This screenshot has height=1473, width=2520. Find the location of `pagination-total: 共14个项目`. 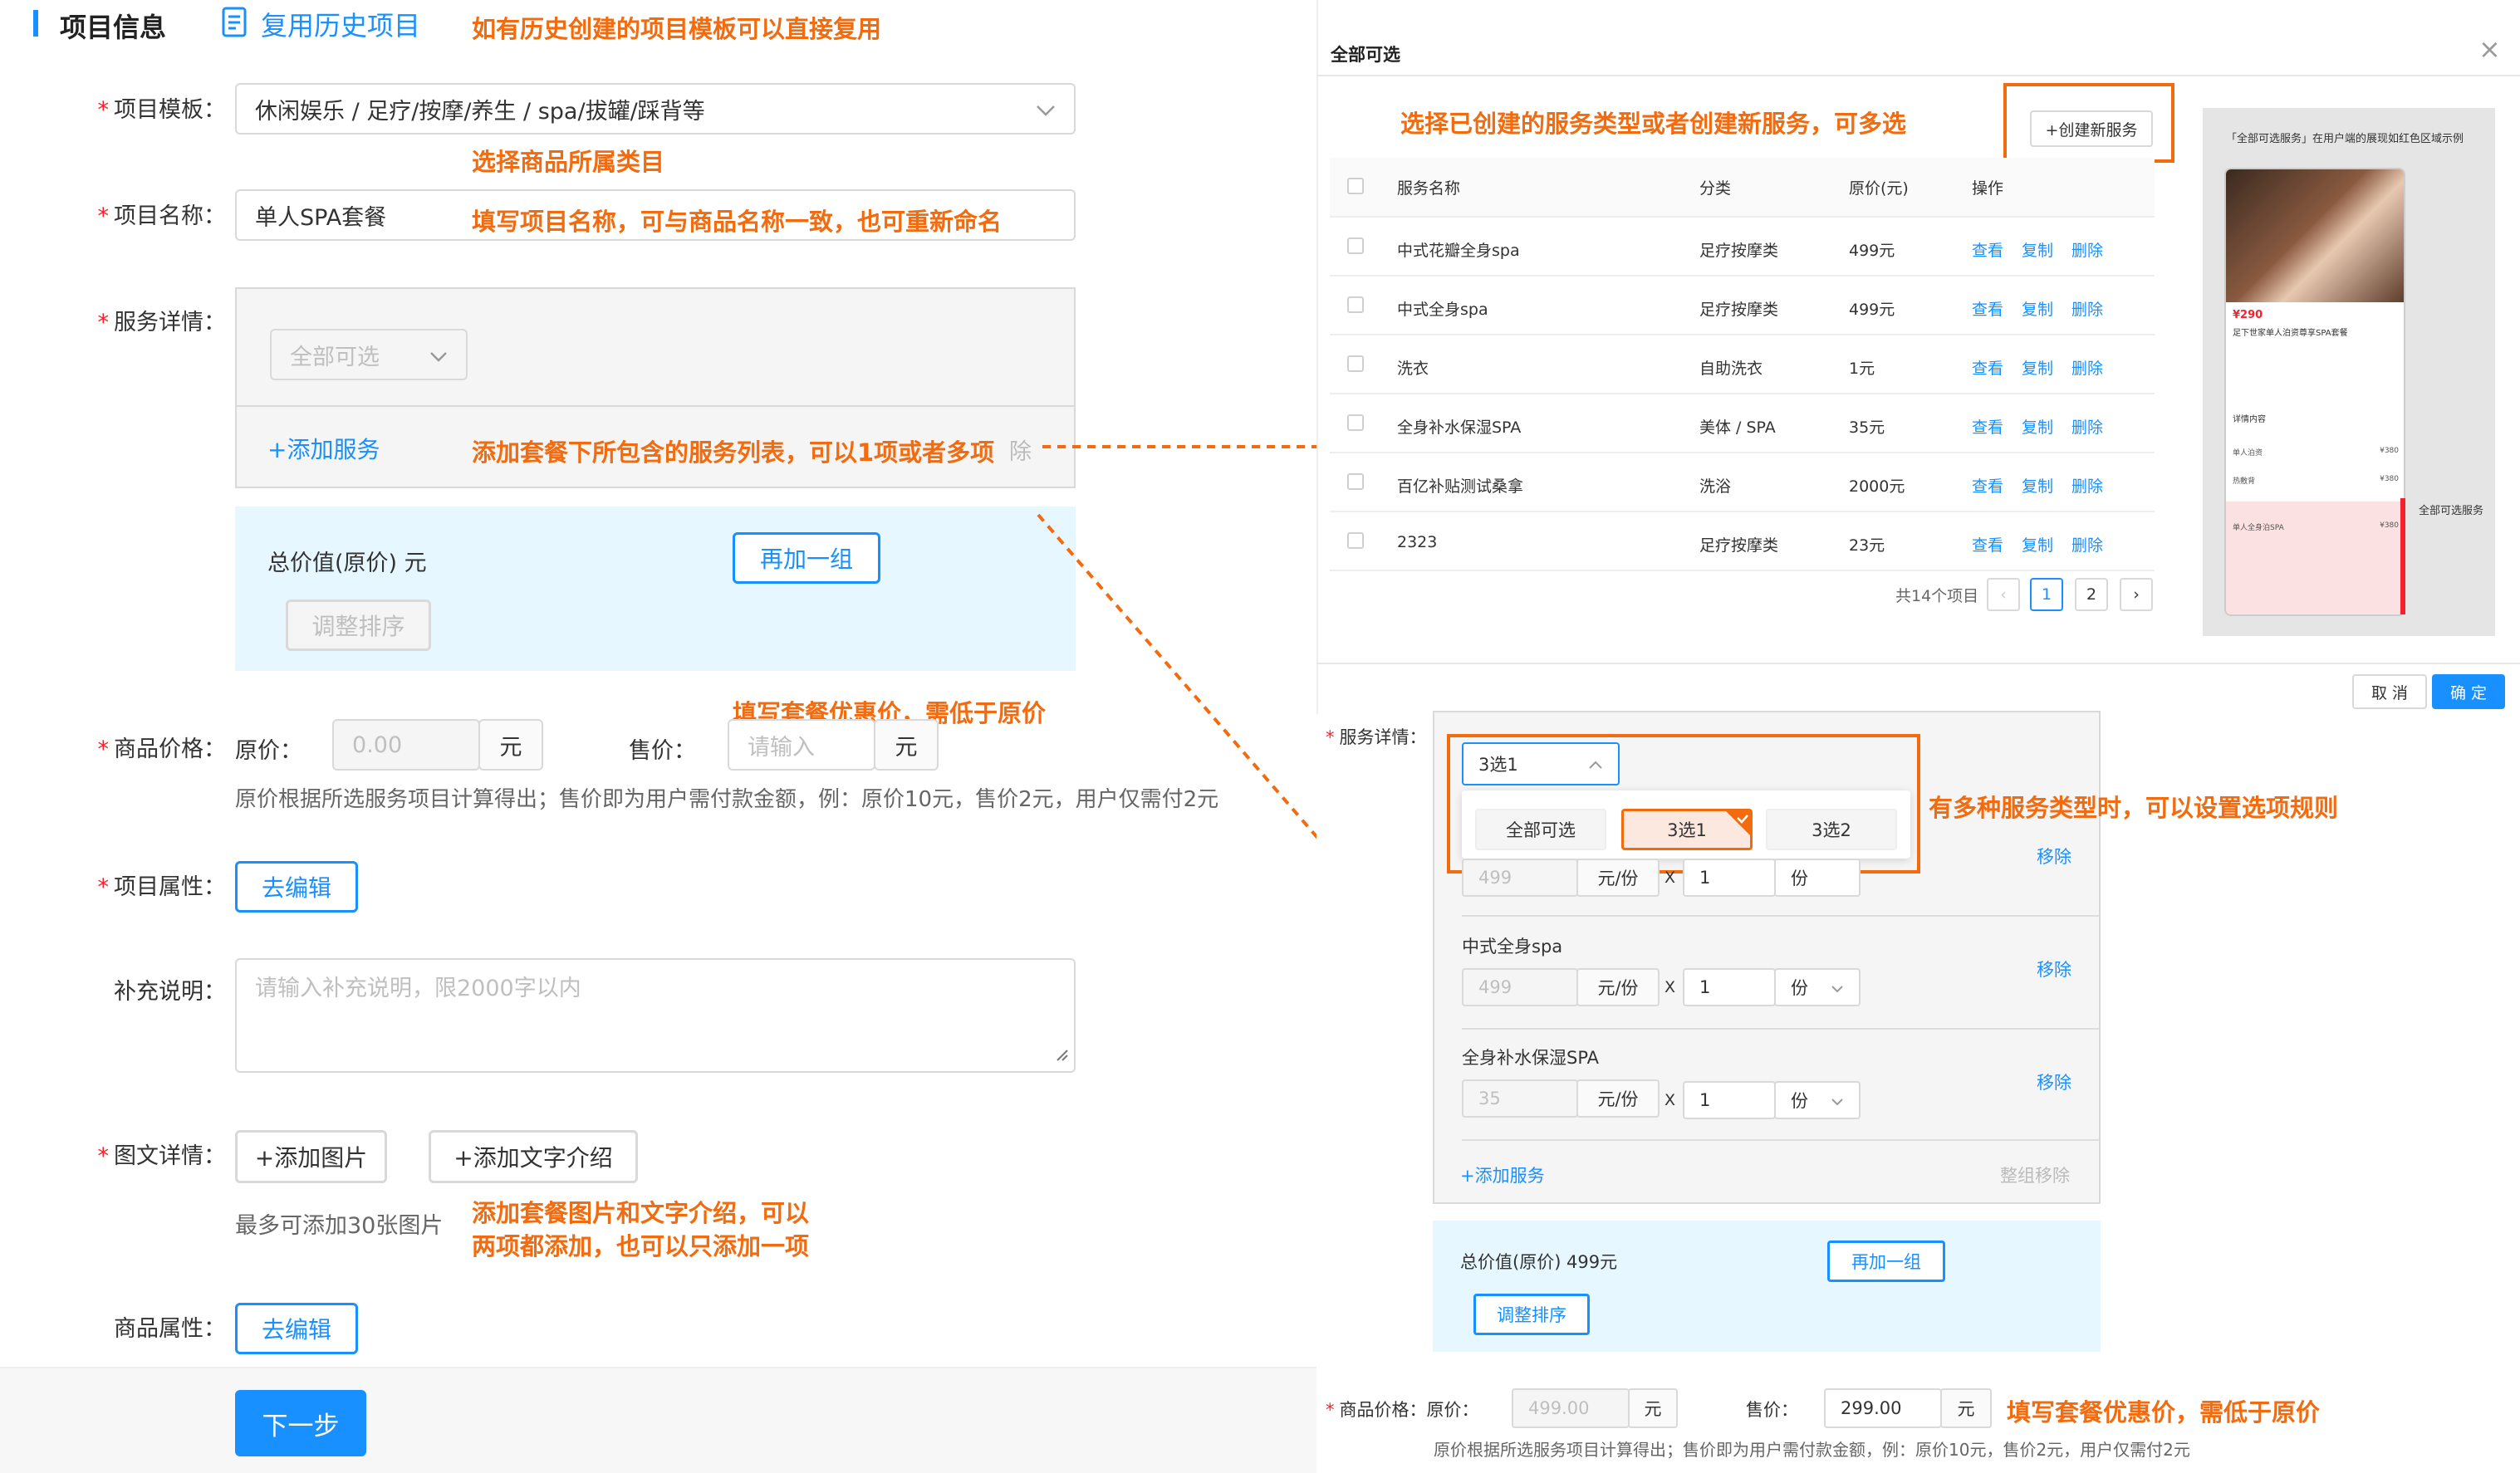

pagination-total: 共14个项目 is located at coordinates (1937, 596).